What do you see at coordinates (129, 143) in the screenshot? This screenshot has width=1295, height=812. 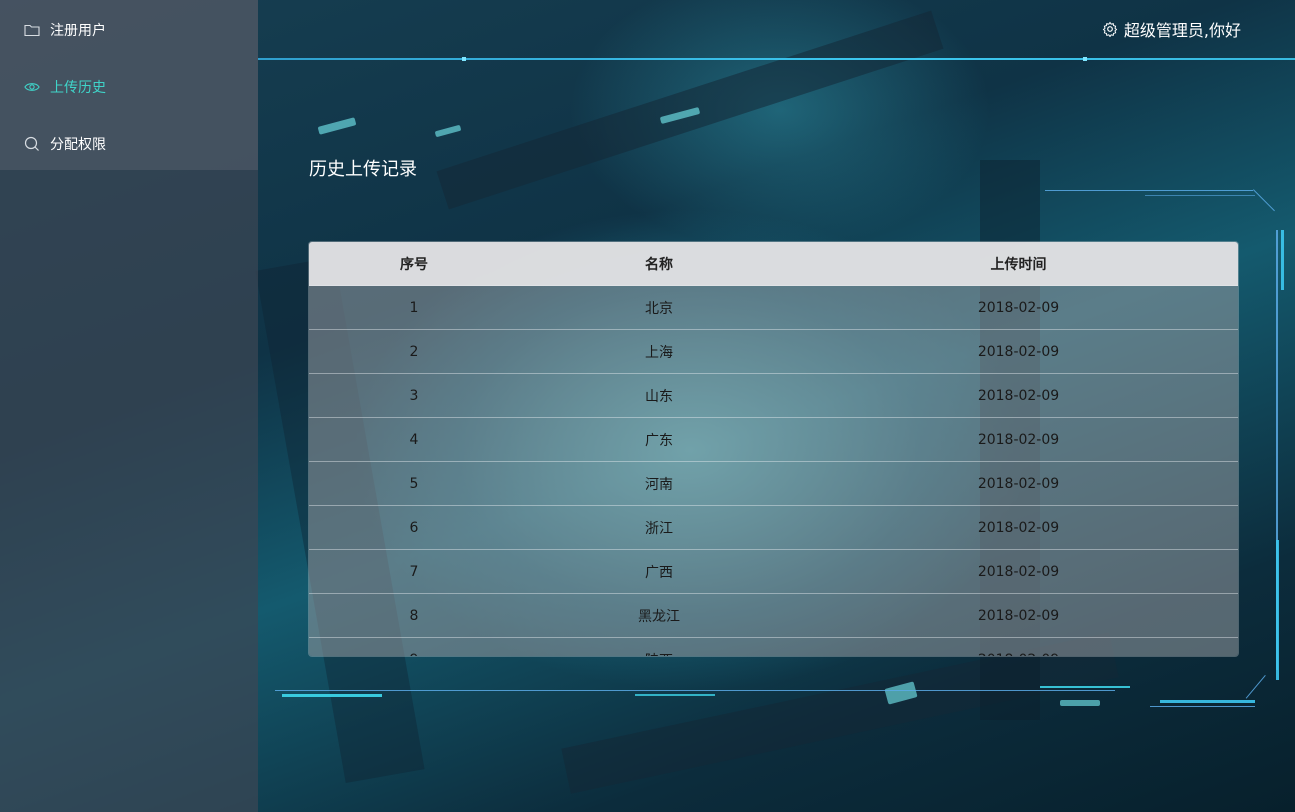 I see `sidebar-item-assign-permission: 分配权限` at bounding box center [129, 143].